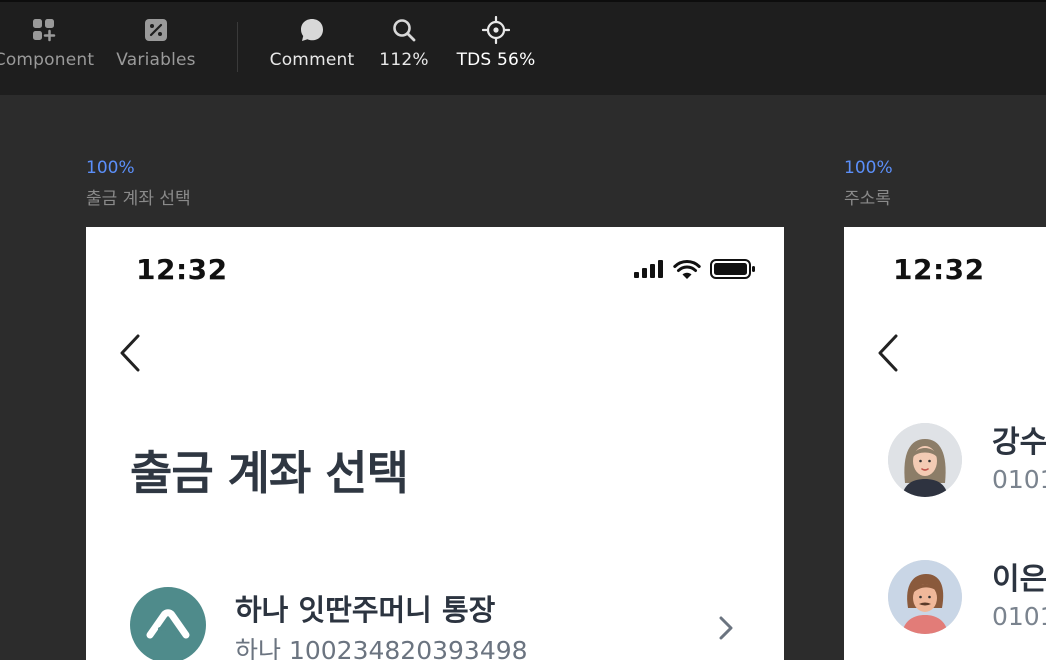  What do you see at coordinates (687, 269) in the screenshot?
I see `wifi-icon` at bounding box center [687, 269].